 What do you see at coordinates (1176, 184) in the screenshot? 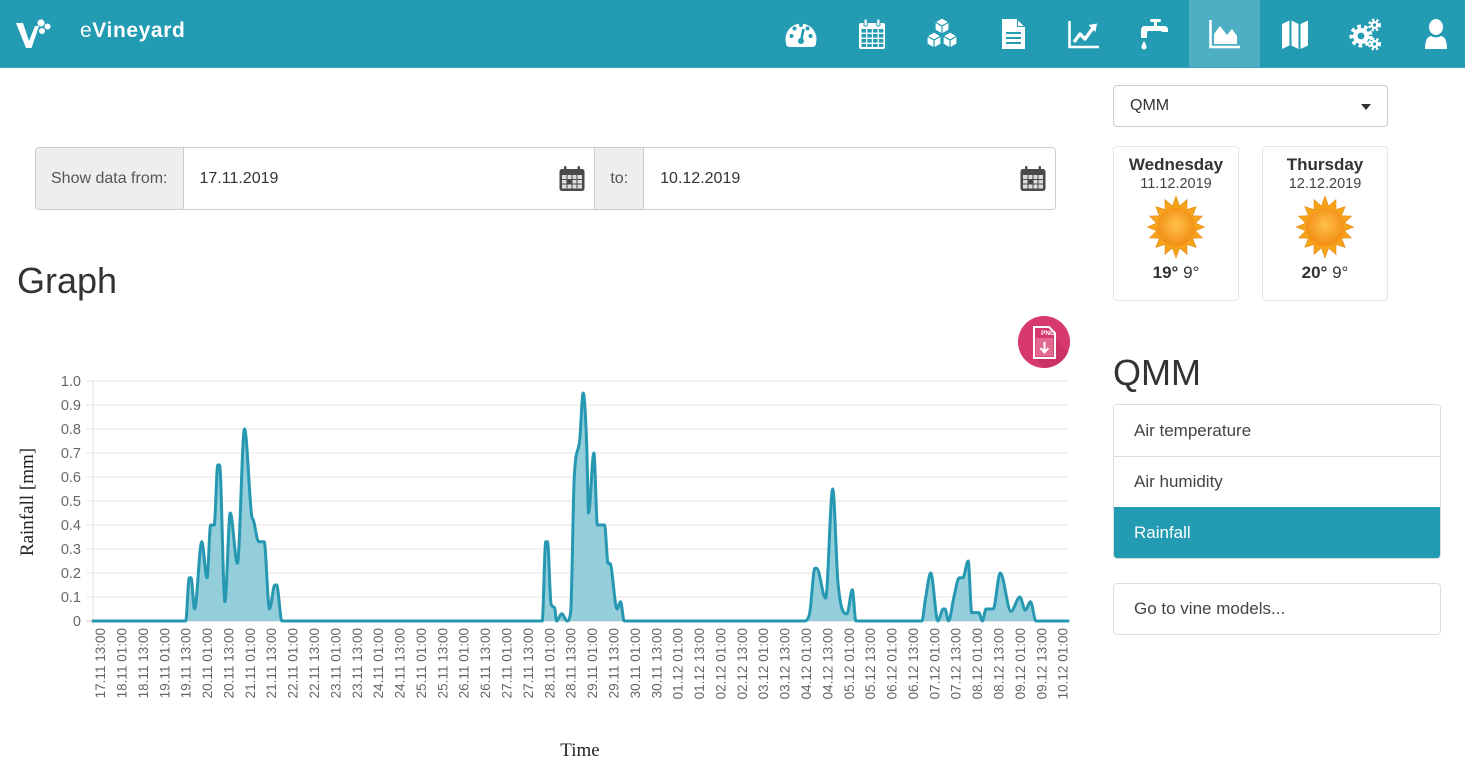
I see `forecast-date: 11.12.2019` at bounding box center [1176, 184].